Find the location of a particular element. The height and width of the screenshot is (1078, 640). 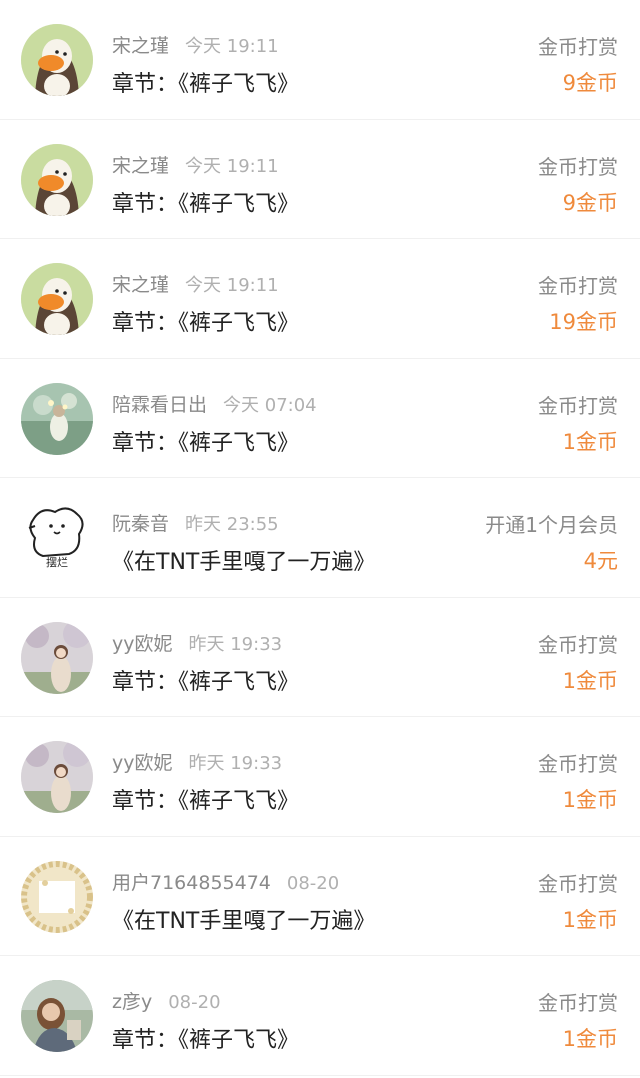

timestamp: 今天 07:04 is located at coordinates (270, 405).